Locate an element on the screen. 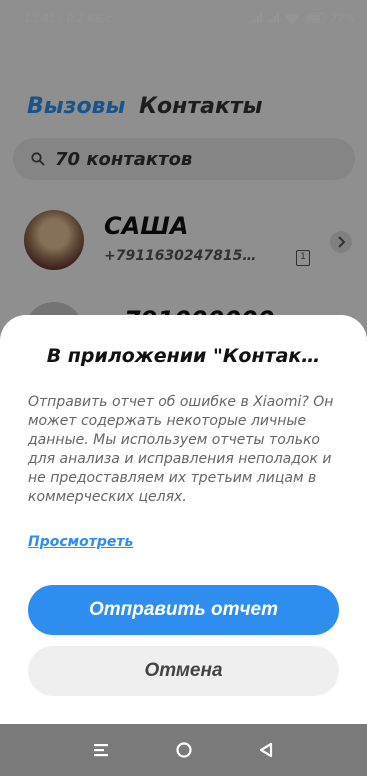  back-icon is located at coordinates (266, 750).